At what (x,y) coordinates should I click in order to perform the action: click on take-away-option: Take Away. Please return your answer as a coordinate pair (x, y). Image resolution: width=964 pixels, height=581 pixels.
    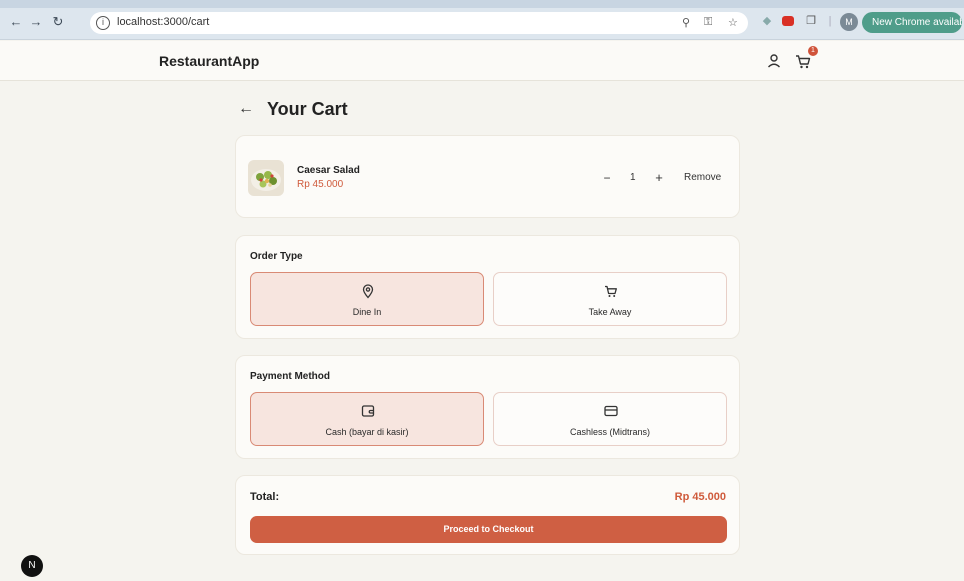
    Looking at the image, I should click on (610, 299).